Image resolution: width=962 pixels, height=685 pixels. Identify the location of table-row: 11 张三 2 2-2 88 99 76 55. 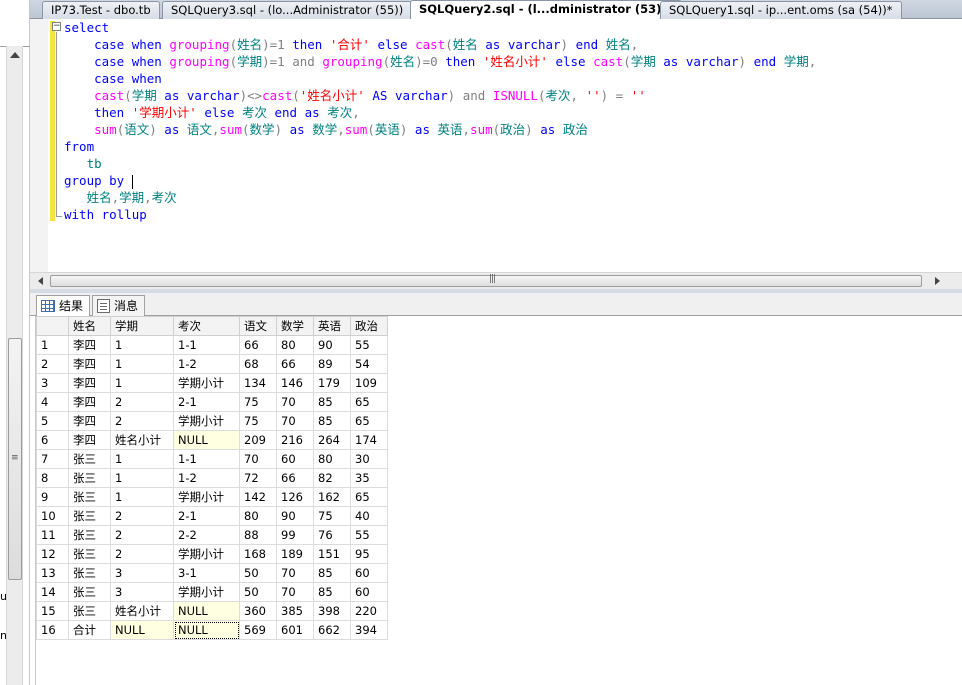
(212, 535).